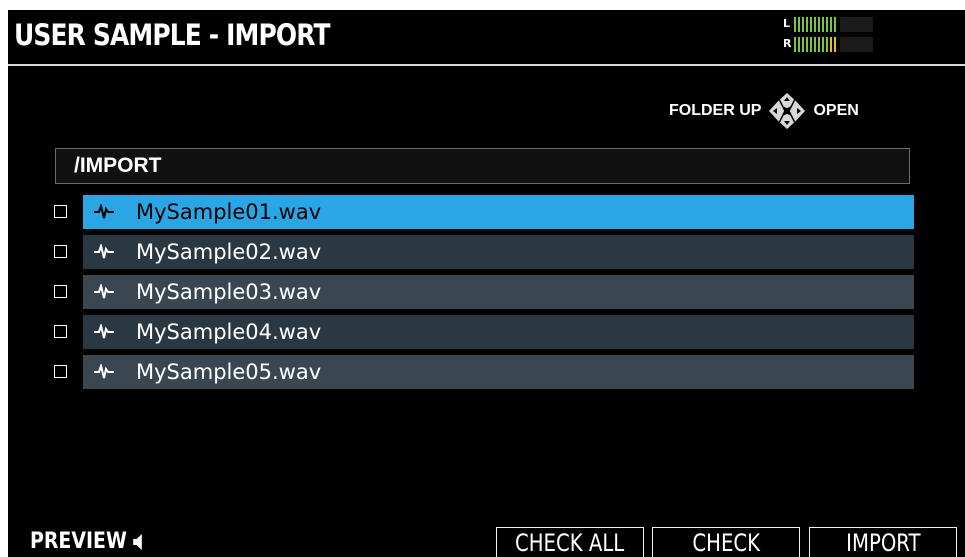 This screenshot has height=557, width=965. Describe the element at coordinates (764, 111) in the screenshot. I see `nav-hint: FOLDER UP OPEN` at that location.